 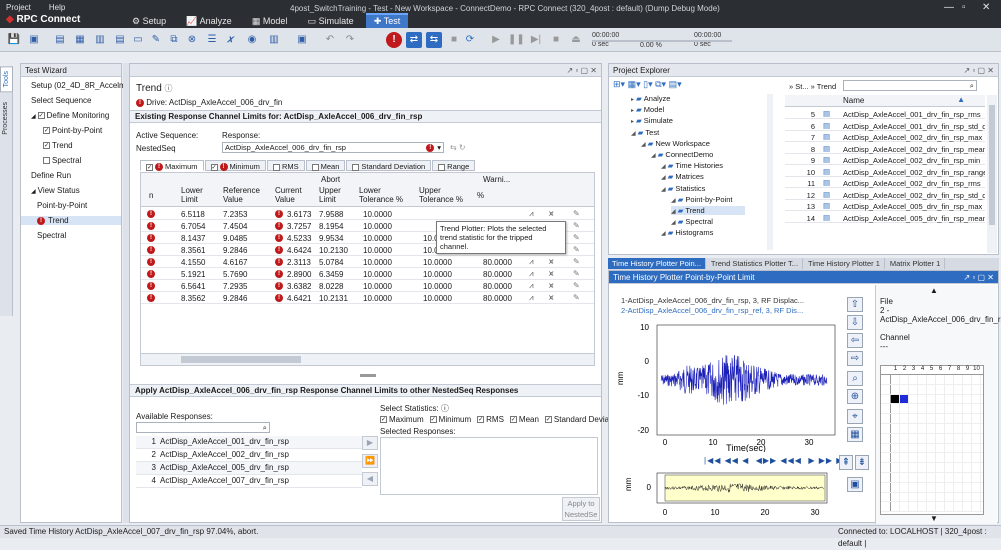 I want to click on layout-icon: ▣, so click(x=302, y=40).